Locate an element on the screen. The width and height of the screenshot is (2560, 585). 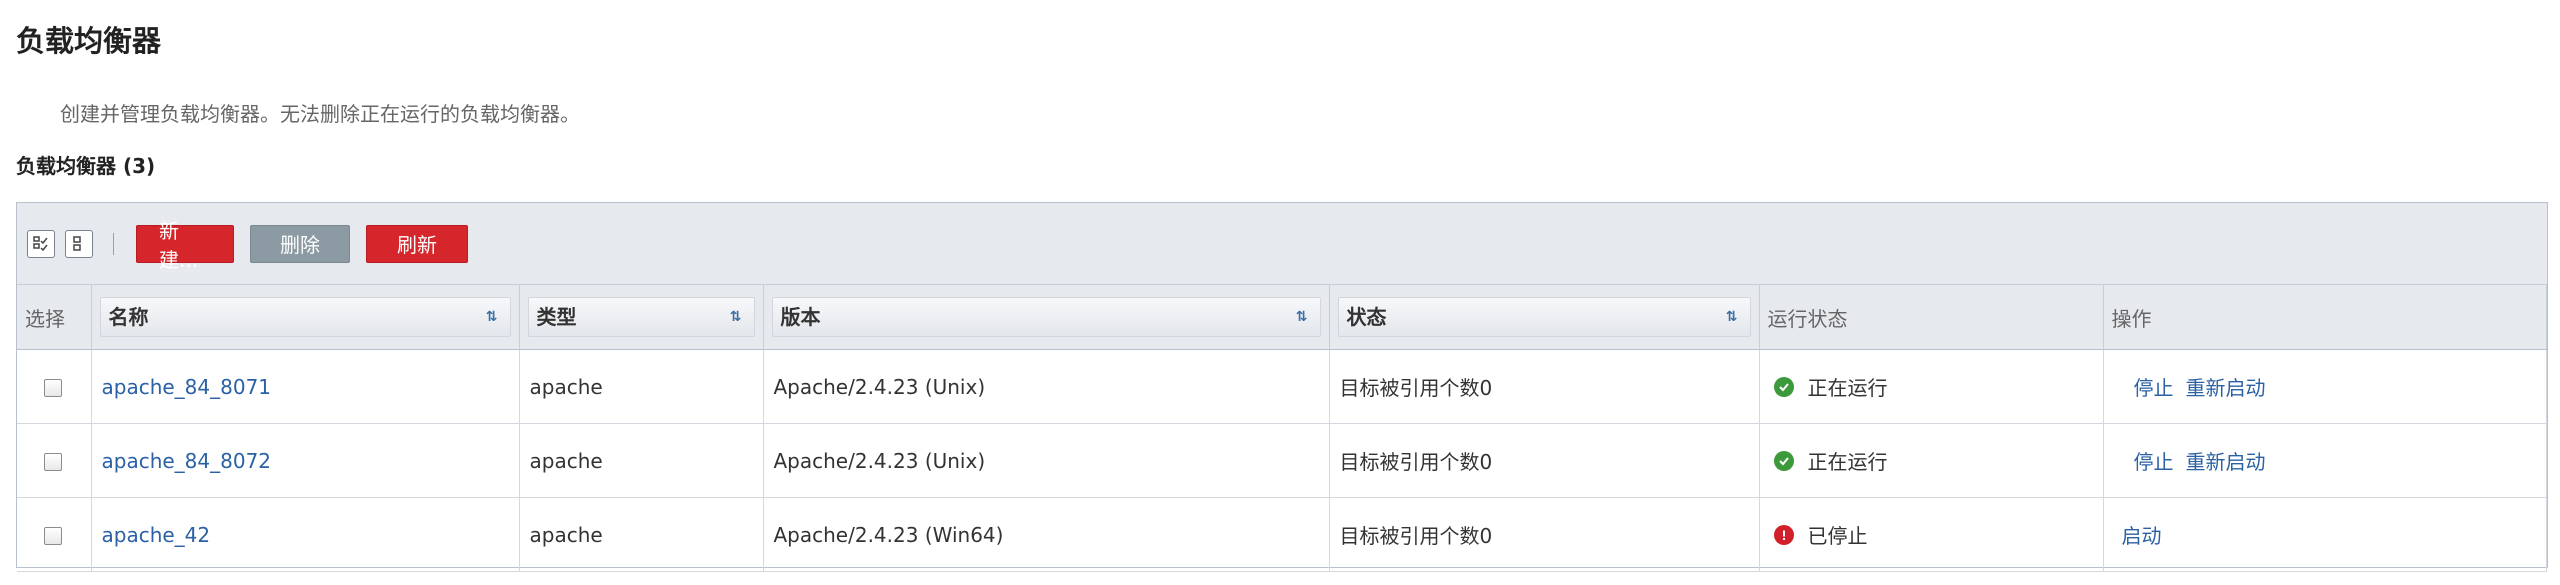
toolbar: 新建... 删除 刷新 is located at coordinates (1282, 244).